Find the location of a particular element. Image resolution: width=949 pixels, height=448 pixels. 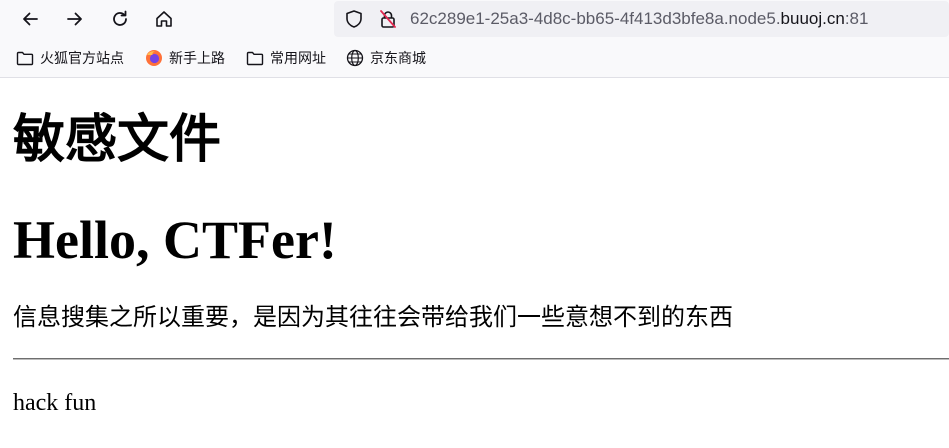

url-domain: buuoj.cn is located at coordinates (812, 18).